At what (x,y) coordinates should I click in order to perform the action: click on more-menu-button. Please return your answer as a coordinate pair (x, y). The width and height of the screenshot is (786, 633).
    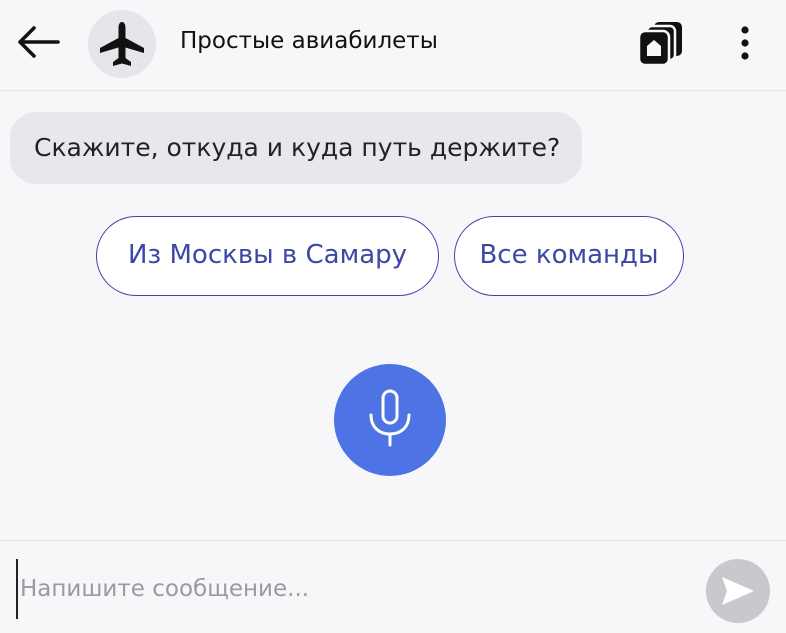
    Looking at the image, I should click on (745, 44).